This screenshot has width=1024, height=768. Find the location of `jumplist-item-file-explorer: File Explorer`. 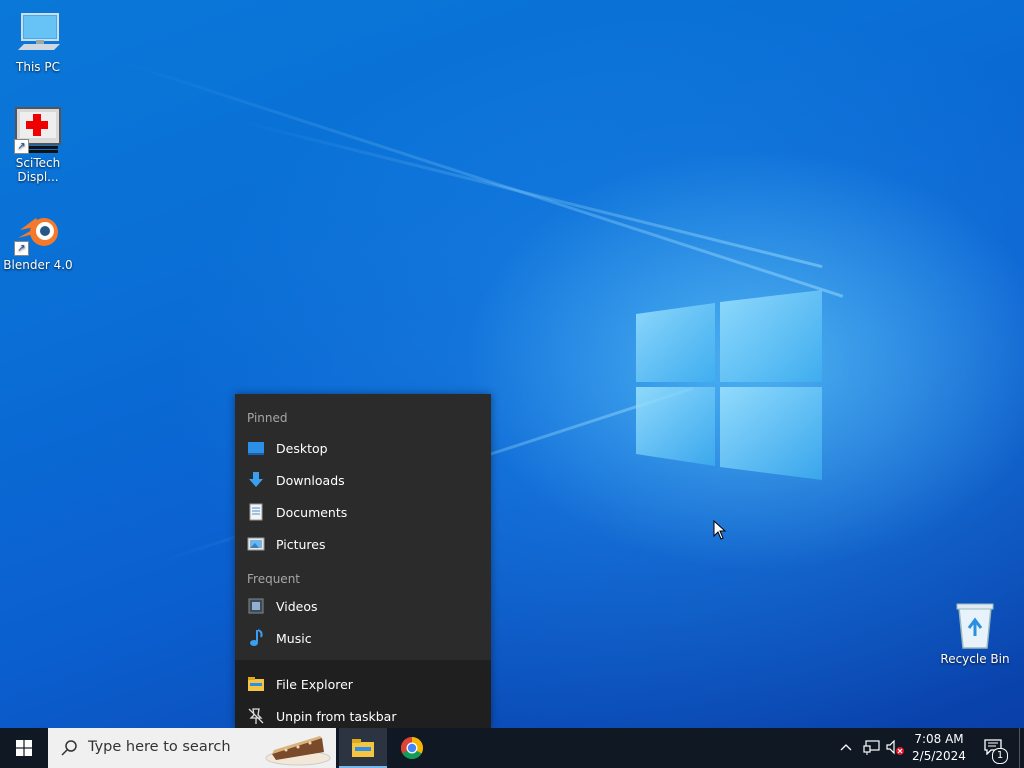

jumplist-item-file-explorer: File Explorer is located at coordinates (363, 684).